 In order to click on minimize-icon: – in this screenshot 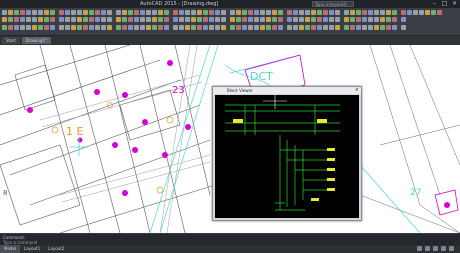, I will do `click(434, 4)`.